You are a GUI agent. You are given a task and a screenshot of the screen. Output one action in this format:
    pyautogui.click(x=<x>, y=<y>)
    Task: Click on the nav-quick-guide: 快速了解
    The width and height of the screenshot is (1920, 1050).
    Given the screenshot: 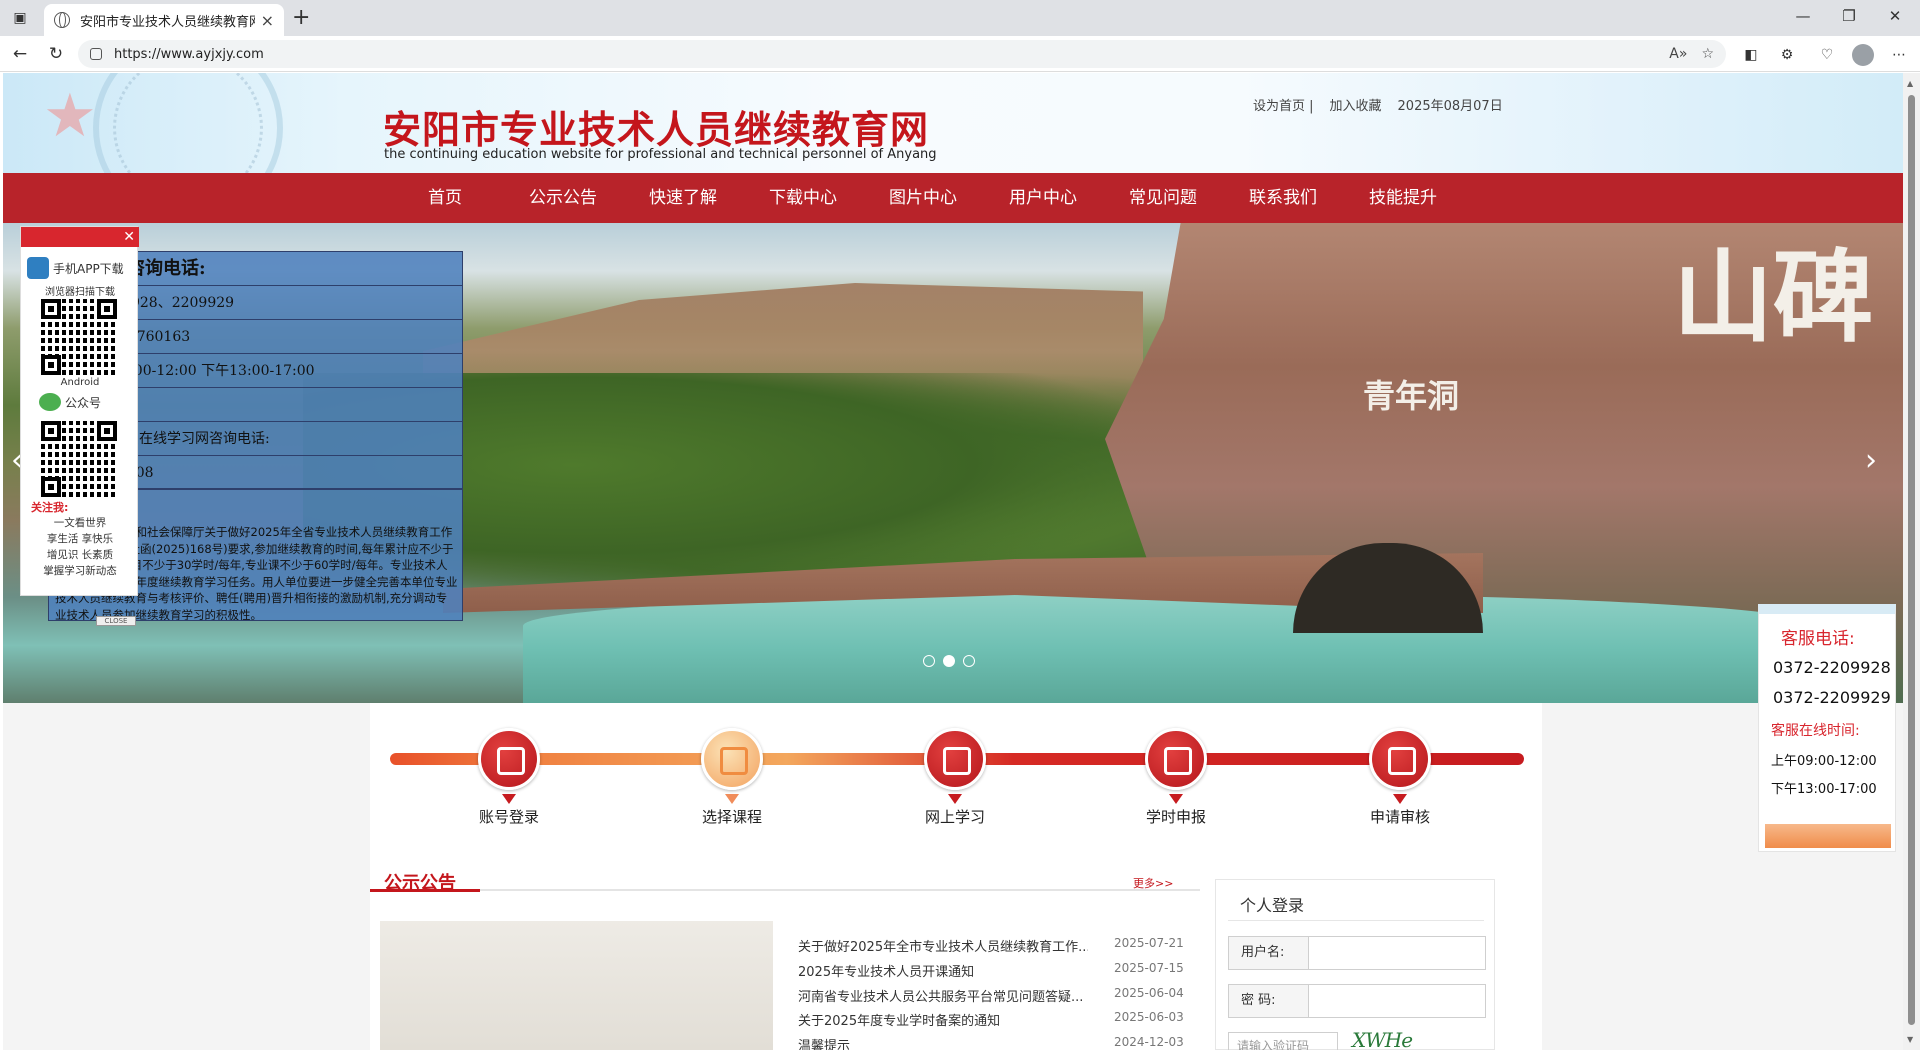 What is the action you would take?
    pyautogui.click(x=683, y=198)
    